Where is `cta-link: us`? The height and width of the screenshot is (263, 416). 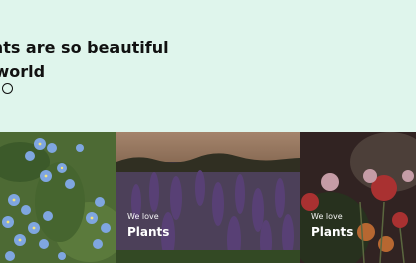 cta-link: us is located at coordinates (7, 88).